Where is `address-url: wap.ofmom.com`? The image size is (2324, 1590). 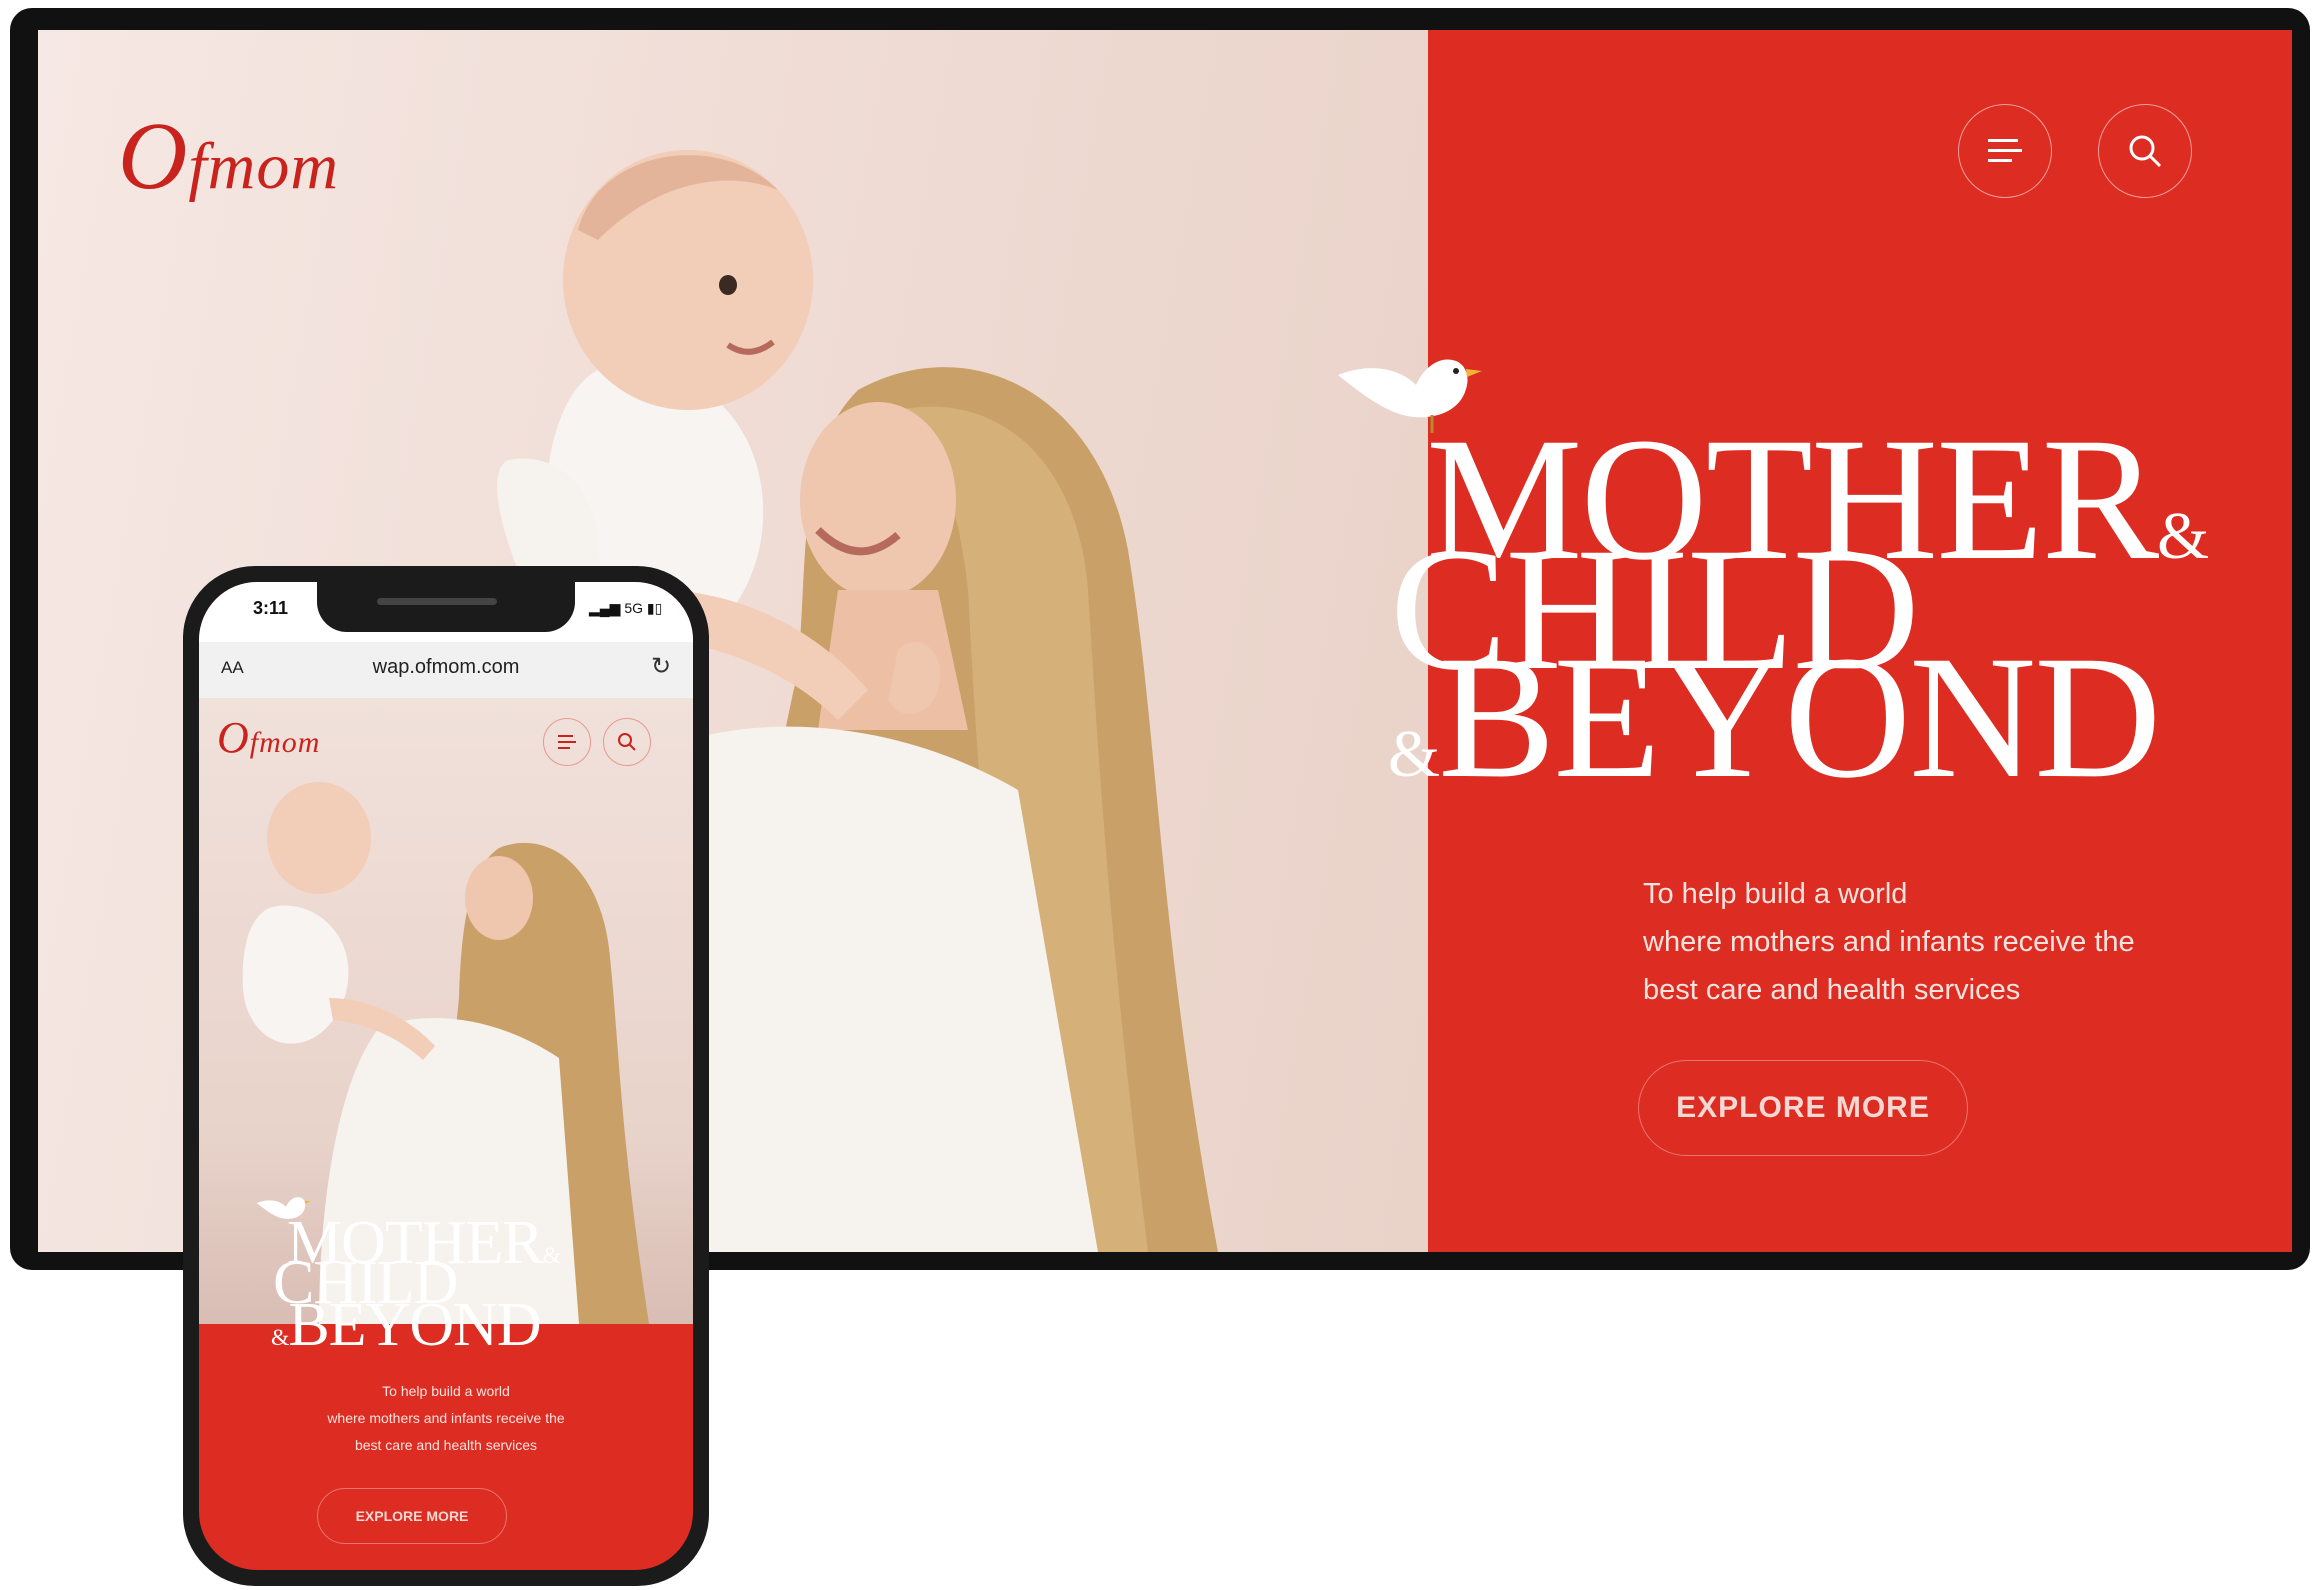 address-url: wap.ofmom.com is located at coordinates (446, 667).